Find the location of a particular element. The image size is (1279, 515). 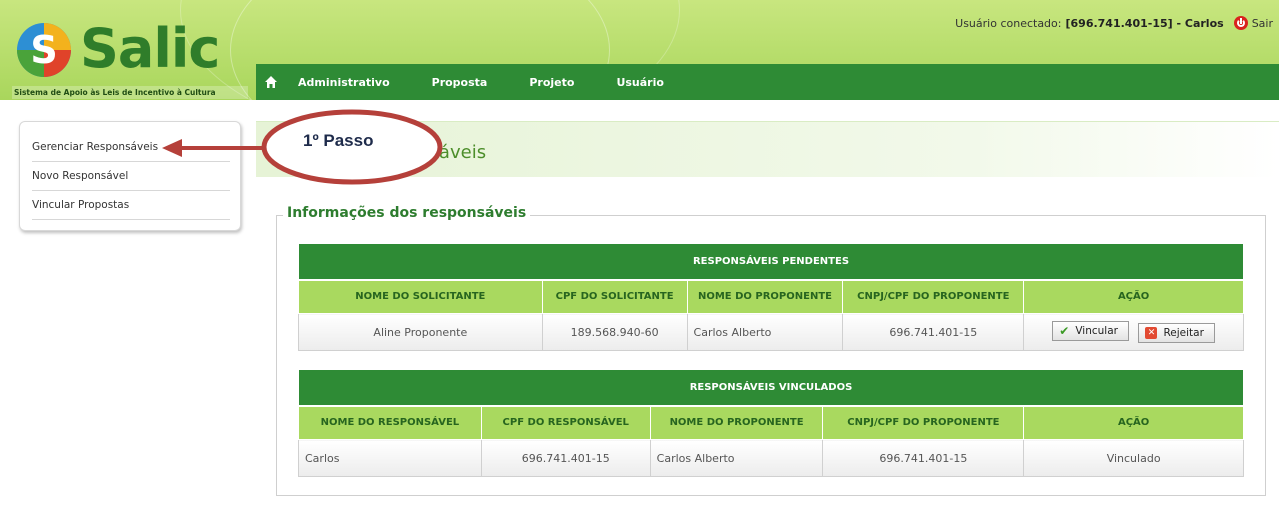

user-label: Usuário conectado: is located at coordinates (1008, 23).